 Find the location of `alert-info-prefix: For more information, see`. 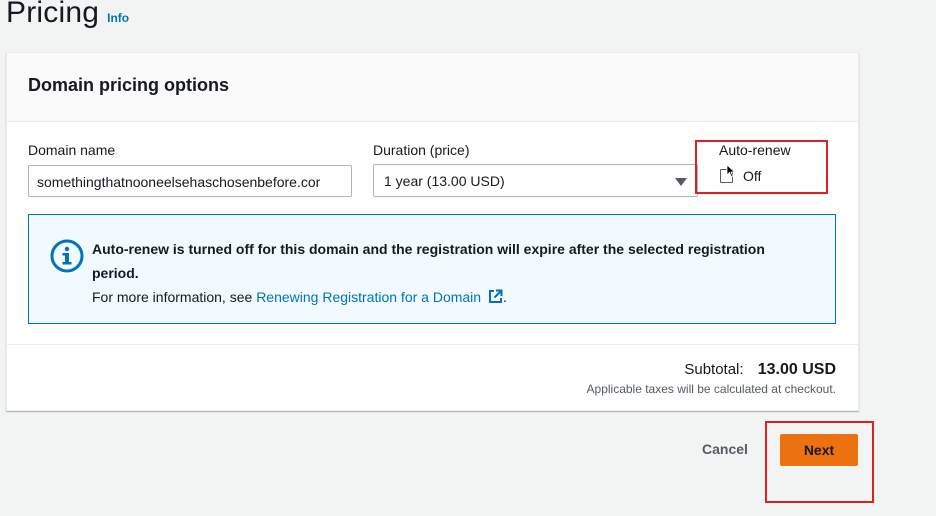

alert-info-prefix: For more information, see is located at coordinates (172, 297).